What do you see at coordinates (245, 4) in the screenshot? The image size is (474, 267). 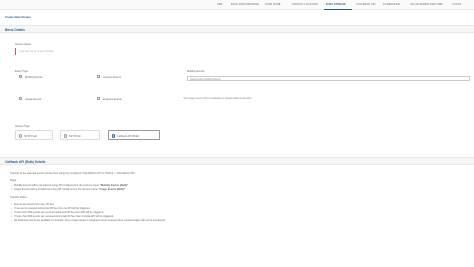 I see `tab-bulk-provisioning: BULK PROVISIONING` at bounding box center [245, 4].